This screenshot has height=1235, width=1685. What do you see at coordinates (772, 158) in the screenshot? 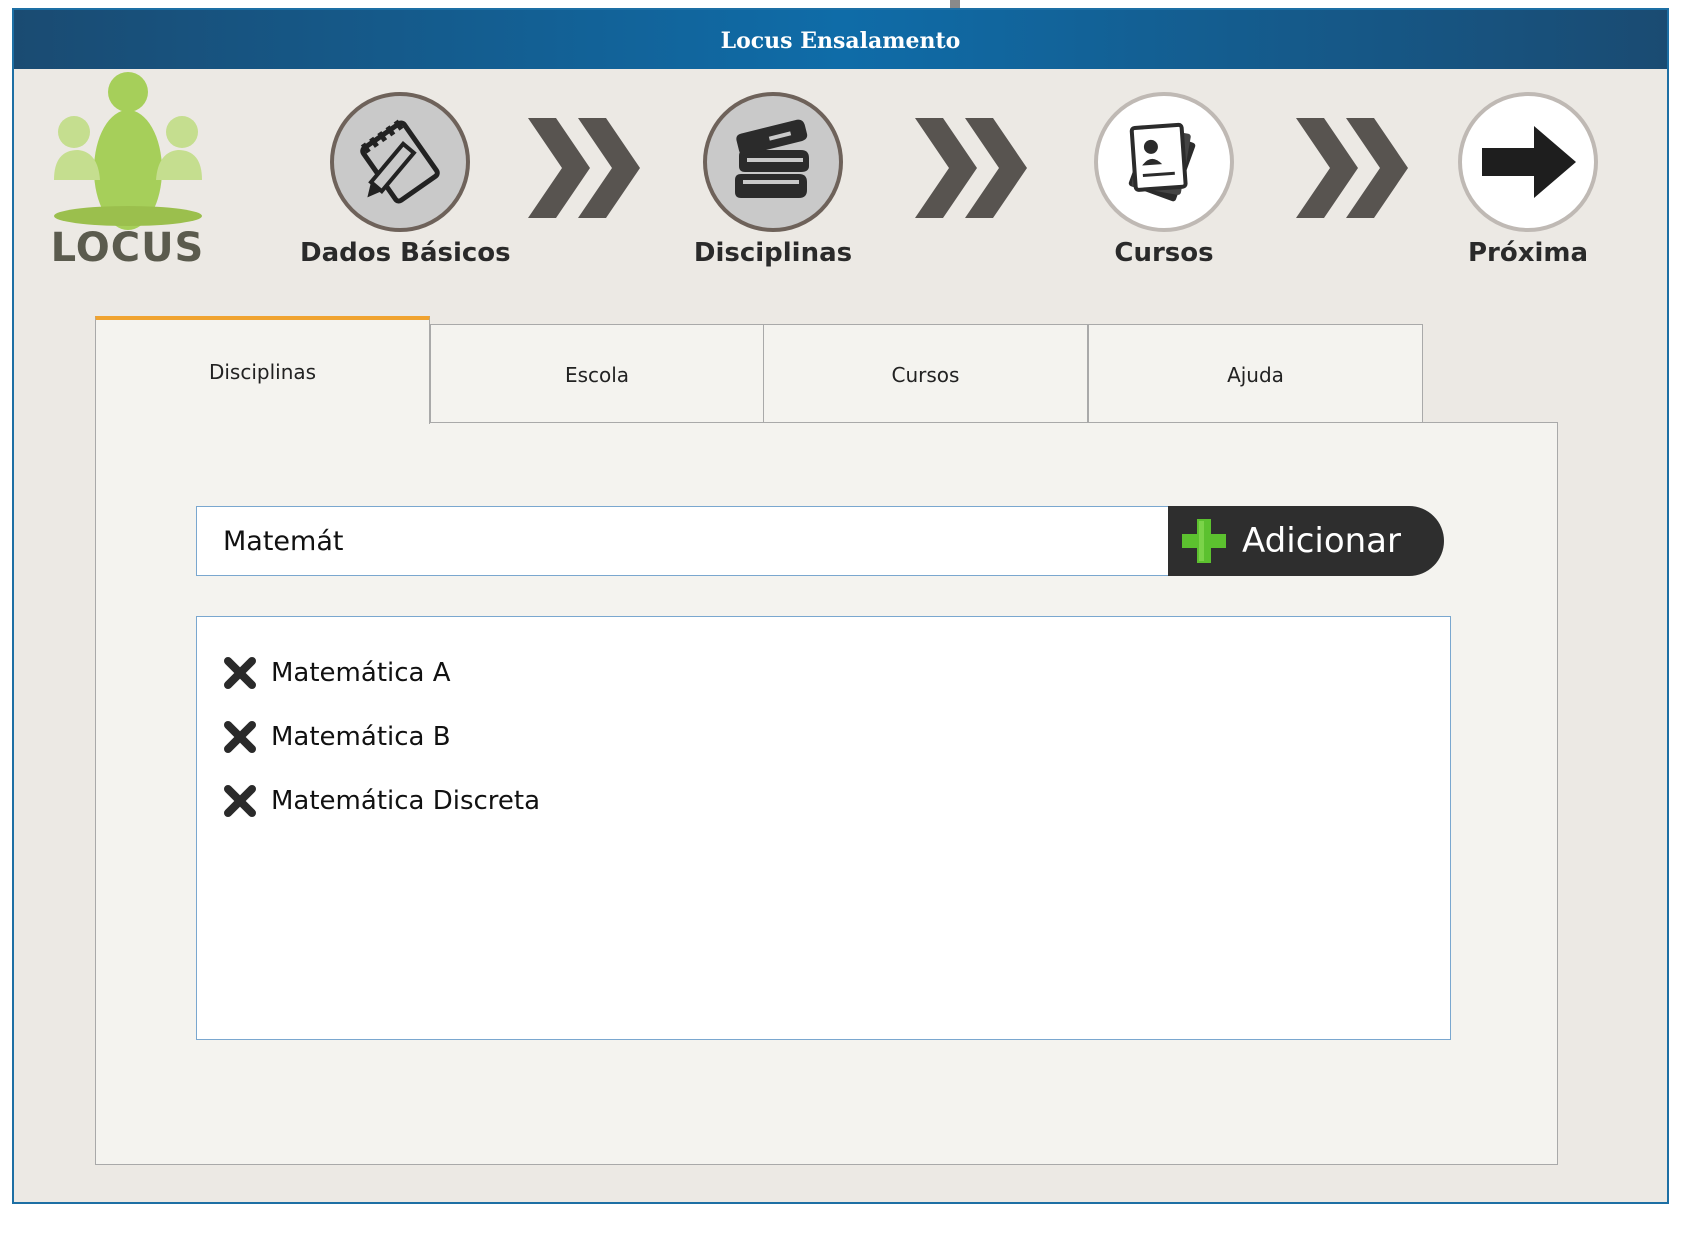
I see `books-icon` at bounding box center [772, 158].